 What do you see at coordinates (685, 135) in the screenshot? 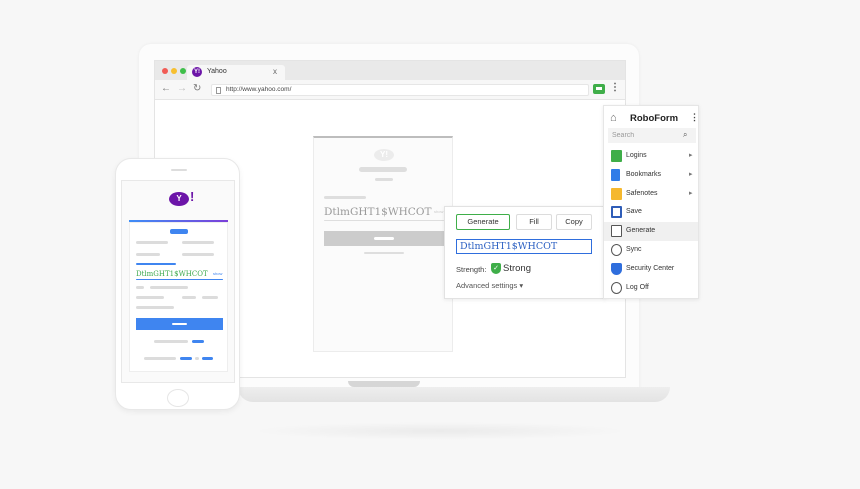
I see `search-icon: ⌕` at bounding box center [685, 135].